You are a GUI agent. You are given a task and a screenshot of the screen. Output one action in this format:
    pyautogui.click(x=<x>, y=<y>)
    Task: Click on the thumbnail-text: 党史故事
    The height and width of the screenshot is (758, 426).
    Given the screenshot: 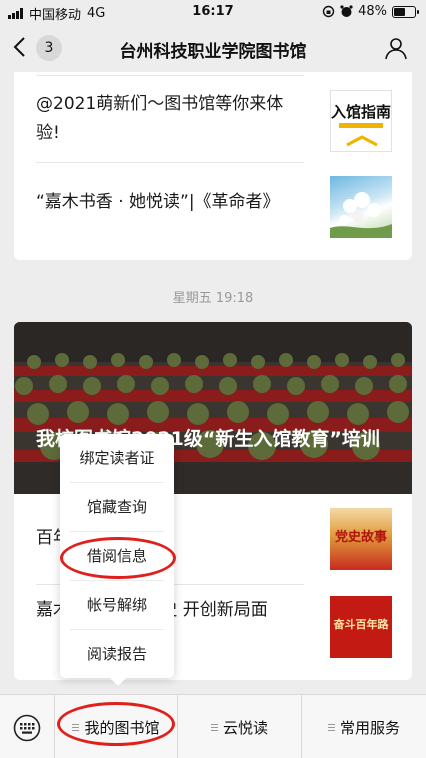 What is the action you would take?
    pyautogui.click(x=360, y=537)
    